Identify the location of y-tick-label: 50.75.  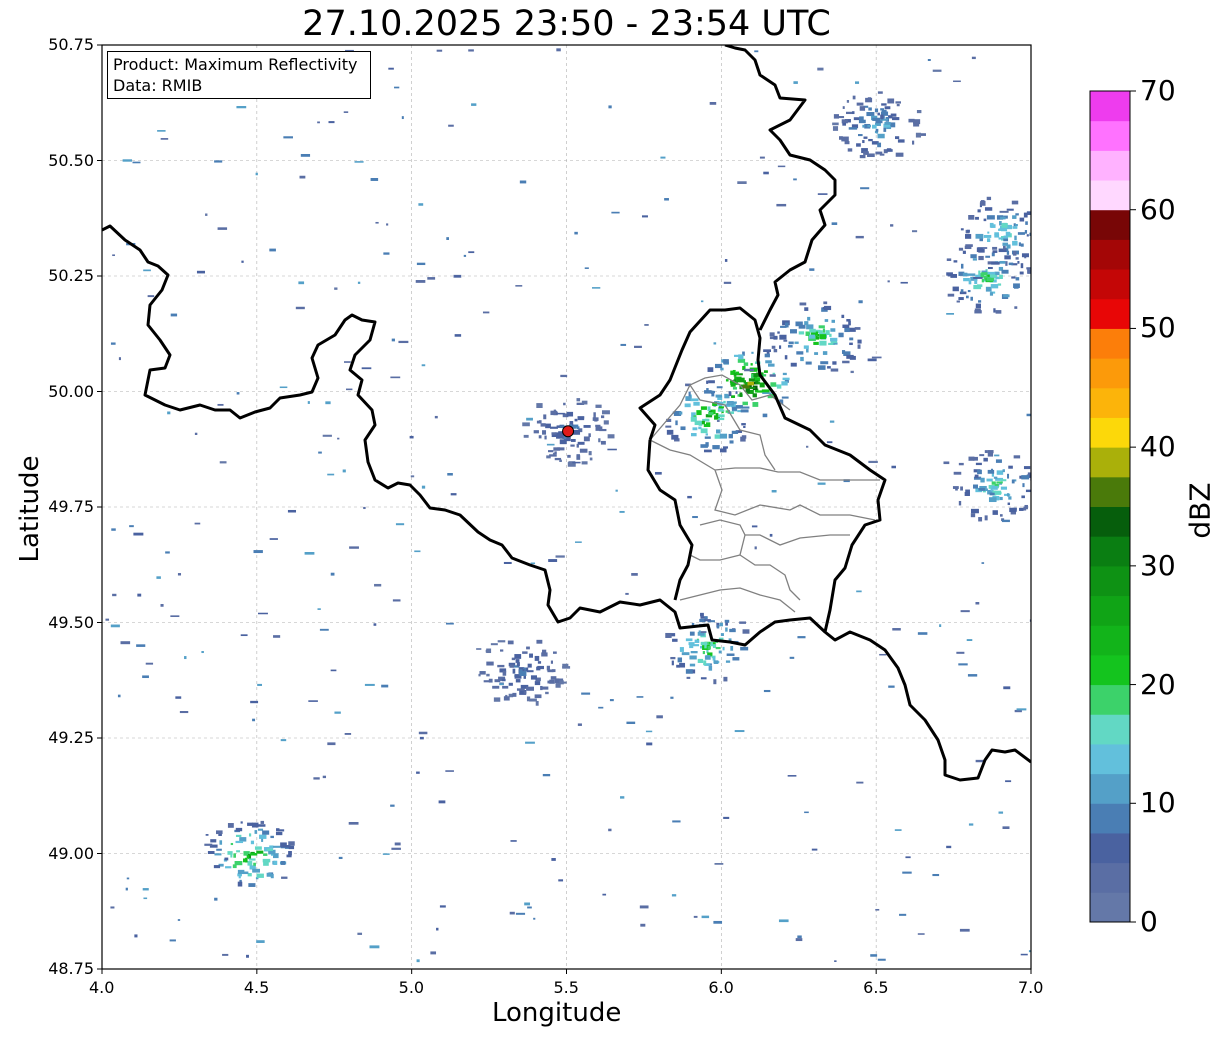
(71, 44).